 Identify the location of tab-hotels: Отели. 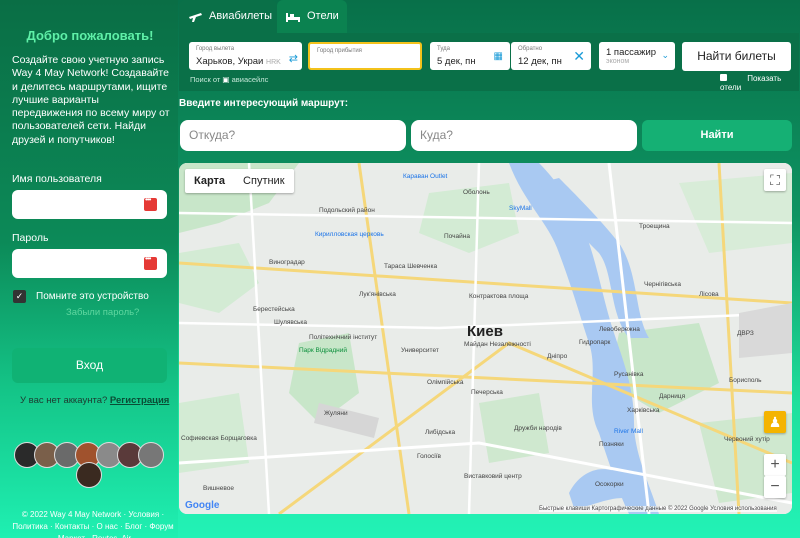
(312, 16).